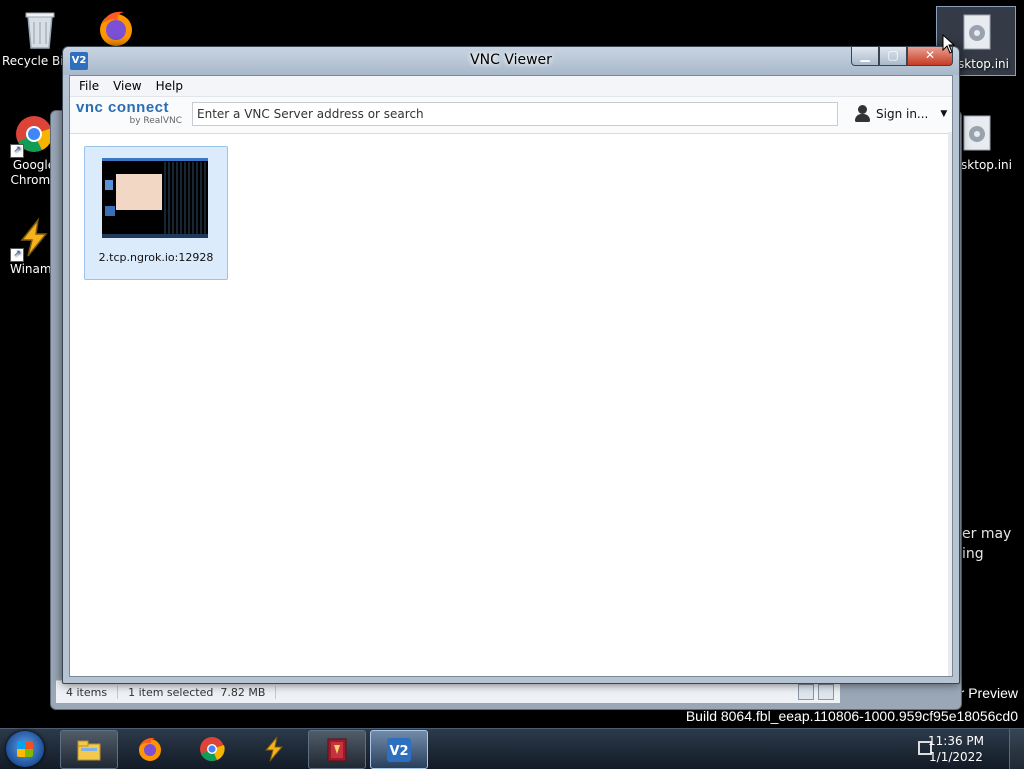 The width and height of the screenshot is (1024, 769). Describe the element at coordinates (816, 692) in the screenshot. I see `view-switcher` at that location.